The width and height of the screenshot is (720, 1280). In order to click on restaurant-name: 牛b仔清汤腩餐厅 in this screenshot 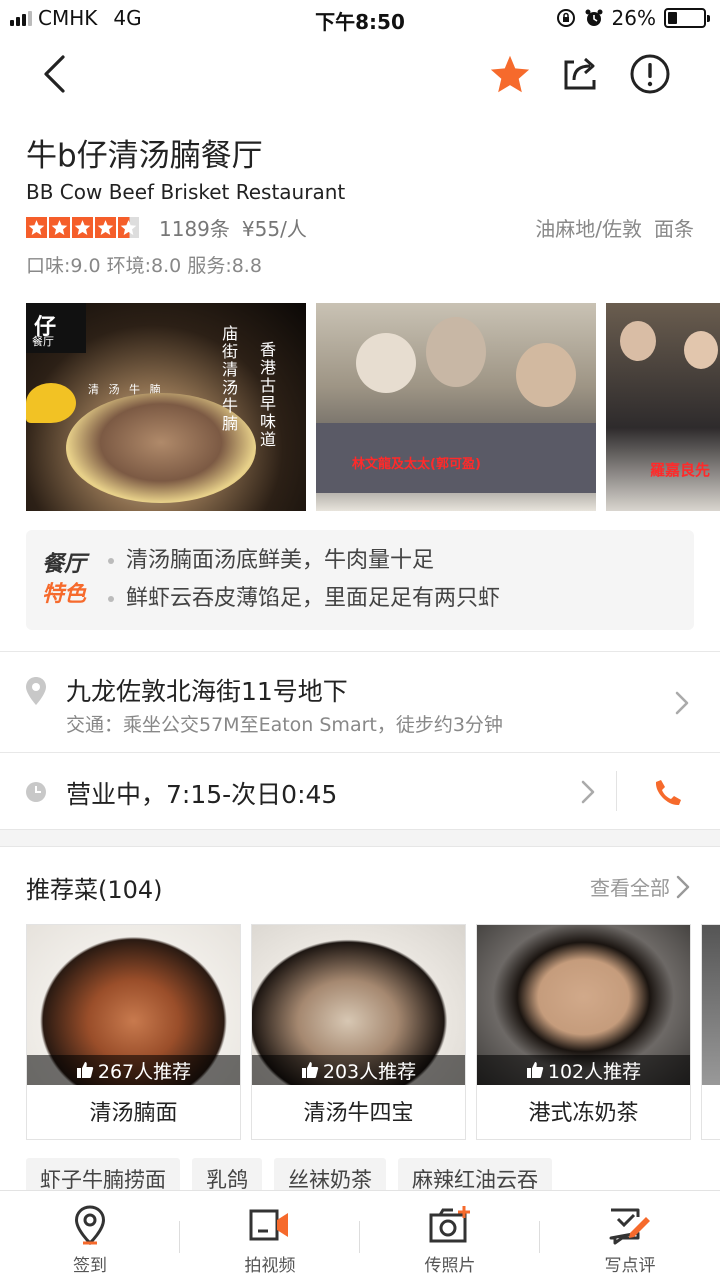, I will do `click(144, 156)`.